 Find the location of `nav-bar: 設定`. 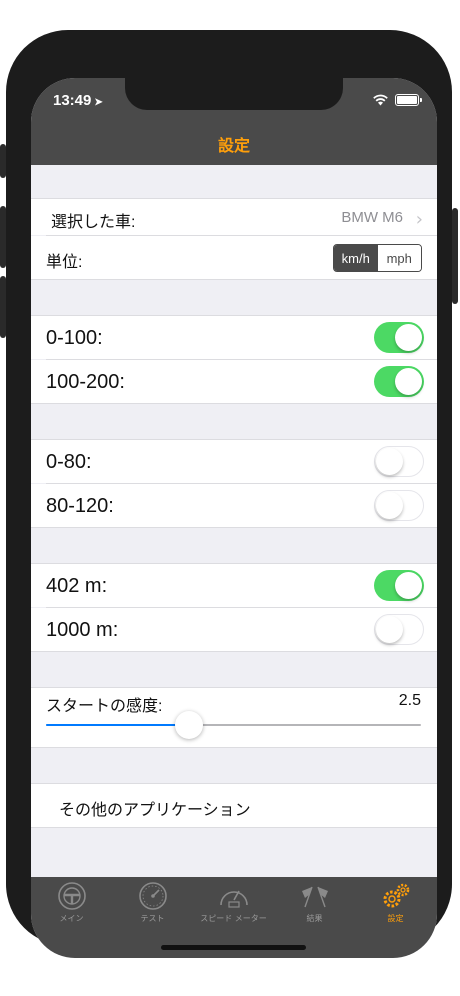

nav-bar: 設定 is located at coordinates (234, 143).